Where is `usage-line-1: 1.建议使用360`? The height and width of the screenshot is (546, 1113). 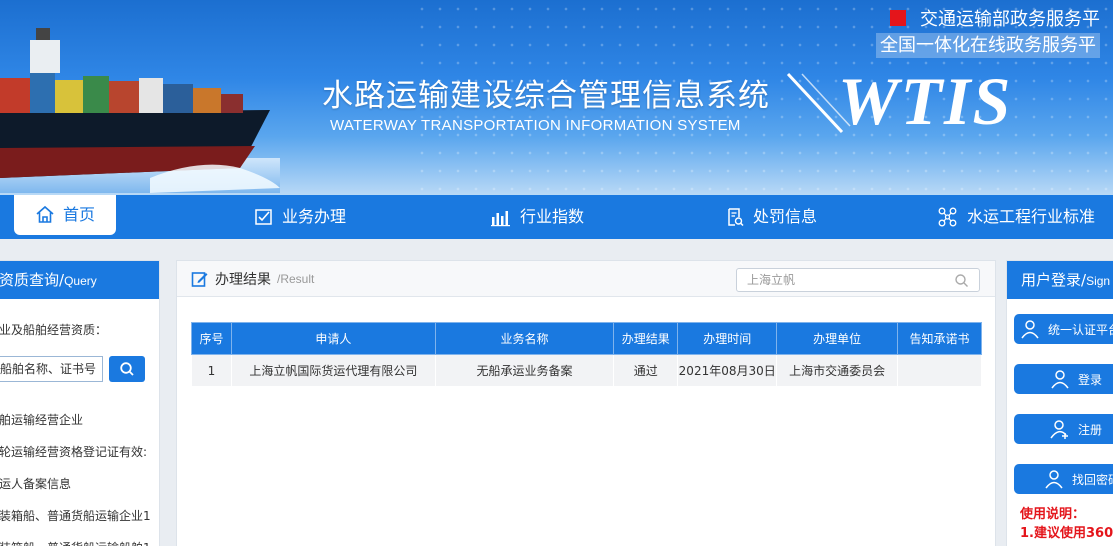 usage-line-1: 1.建议使用360 is located at coordinates (1066, 533).